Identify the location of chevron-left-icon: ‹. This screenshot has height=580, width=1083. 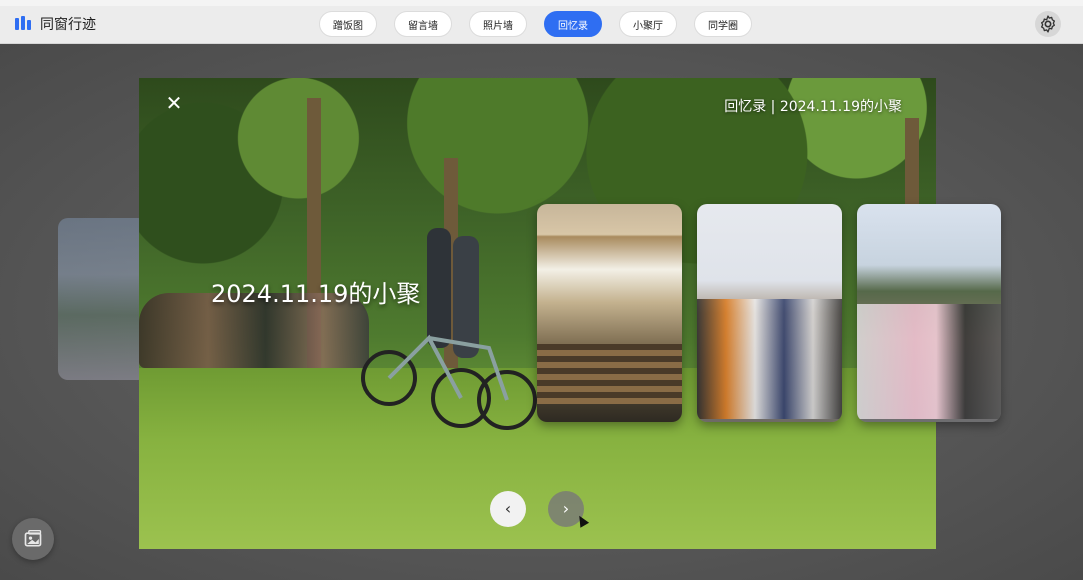
(508, 508).